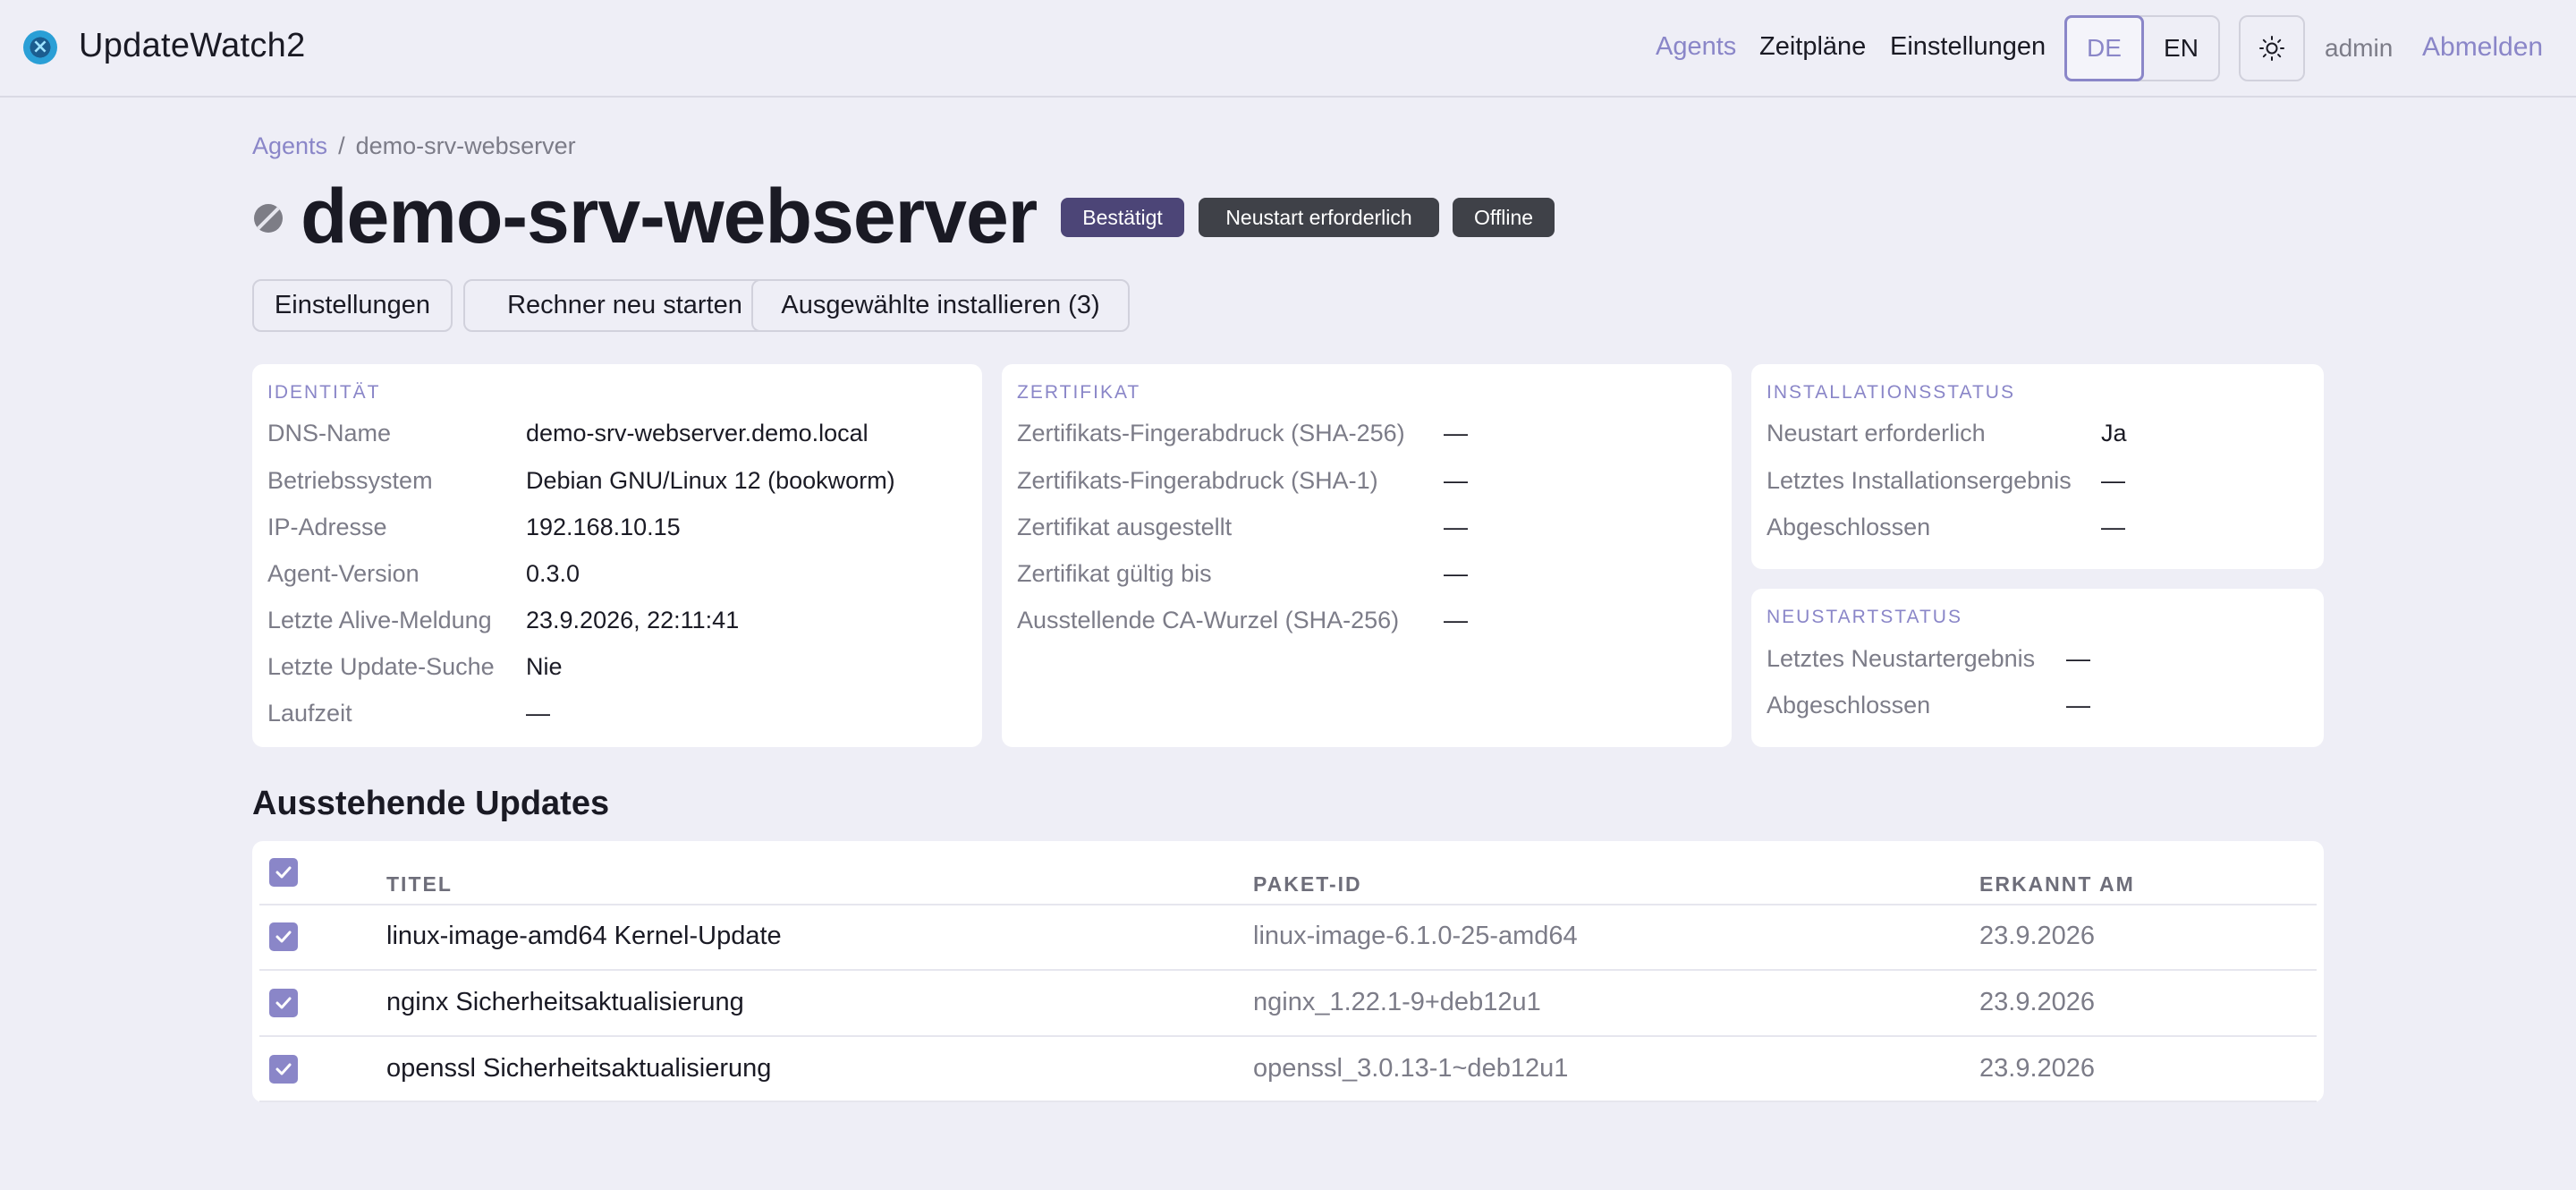  Describe the element at coordinates (669, 216) in the screenshot. I see `page-title: demo-srv-webserver` at that location.